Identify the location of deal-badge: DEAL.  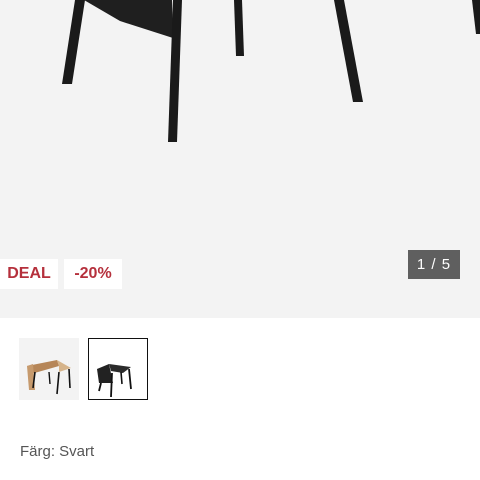
(29, 274).